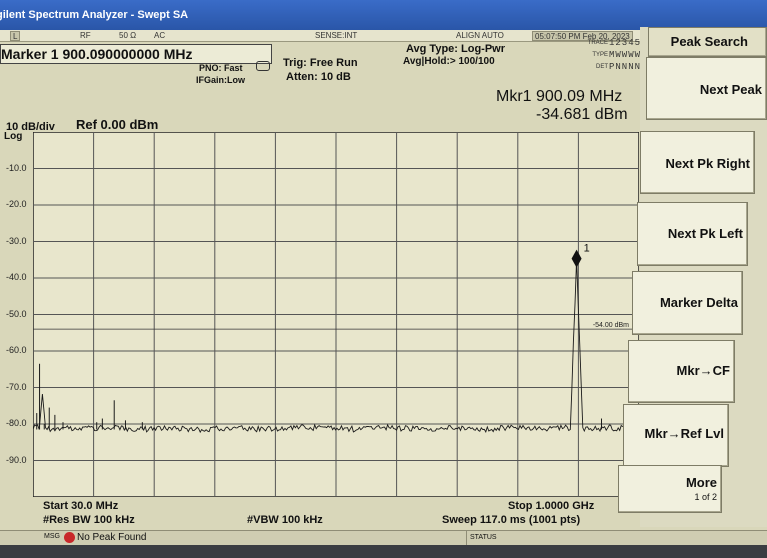  What do you see at coordinates (52, 536) in the screenshot?
I see `msg-label: MSG` at bounding box center [52, 536].